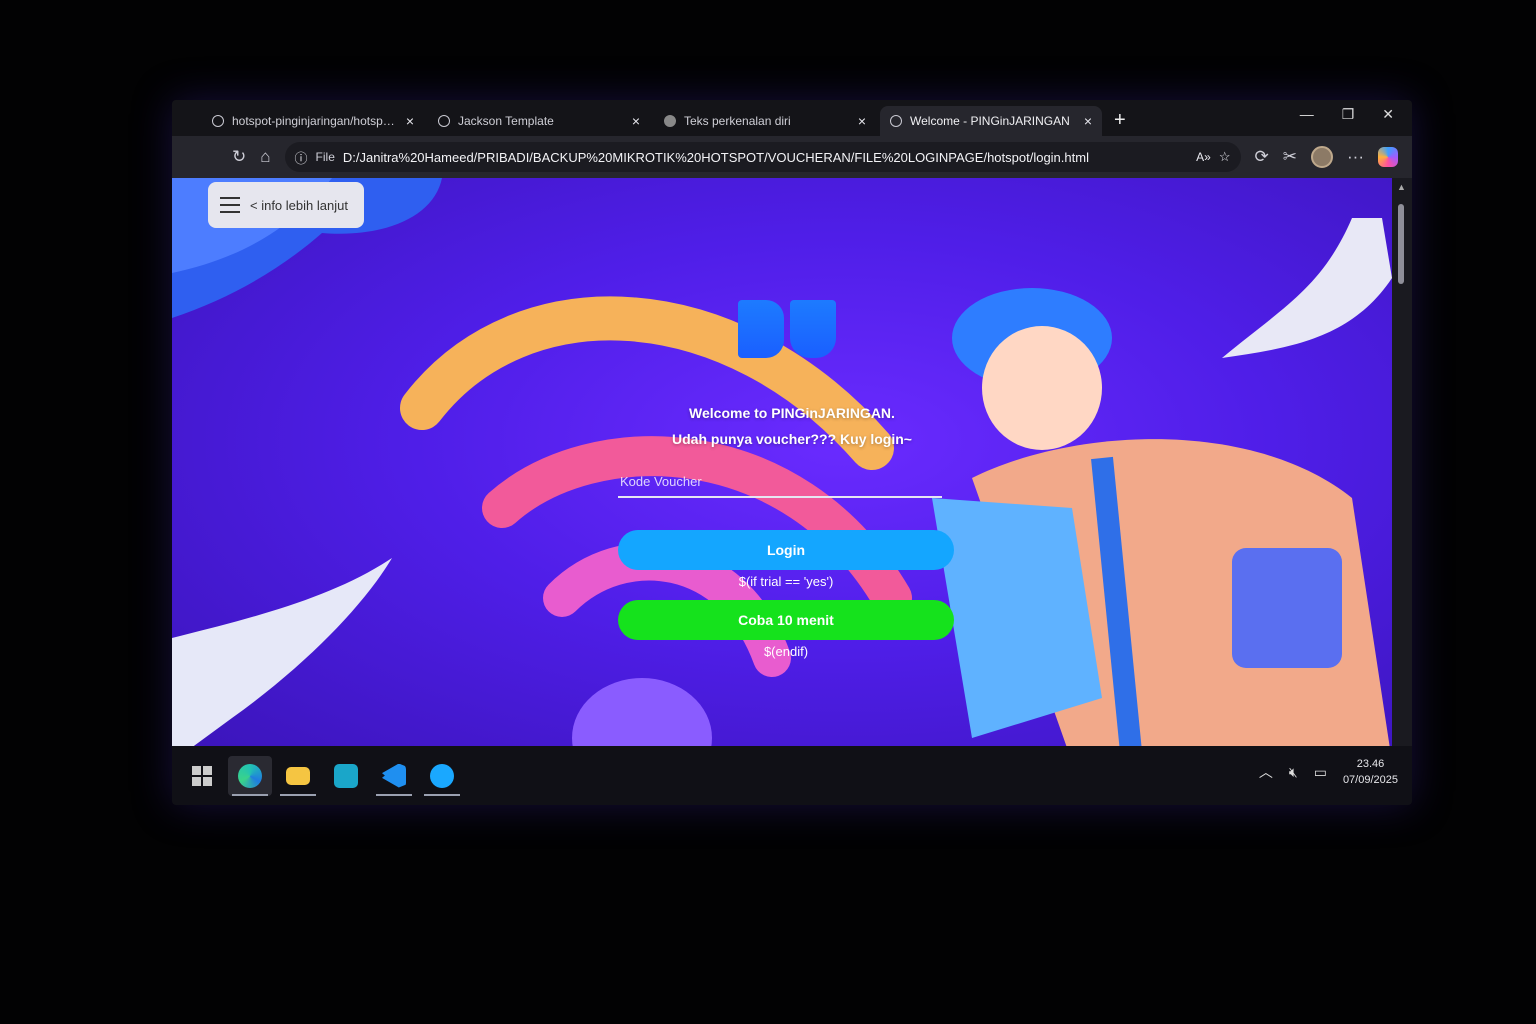 Image resolution: width=1536 pixels, height=1024 pixels. I want to click on profile-avatar, so click(1322, 157).